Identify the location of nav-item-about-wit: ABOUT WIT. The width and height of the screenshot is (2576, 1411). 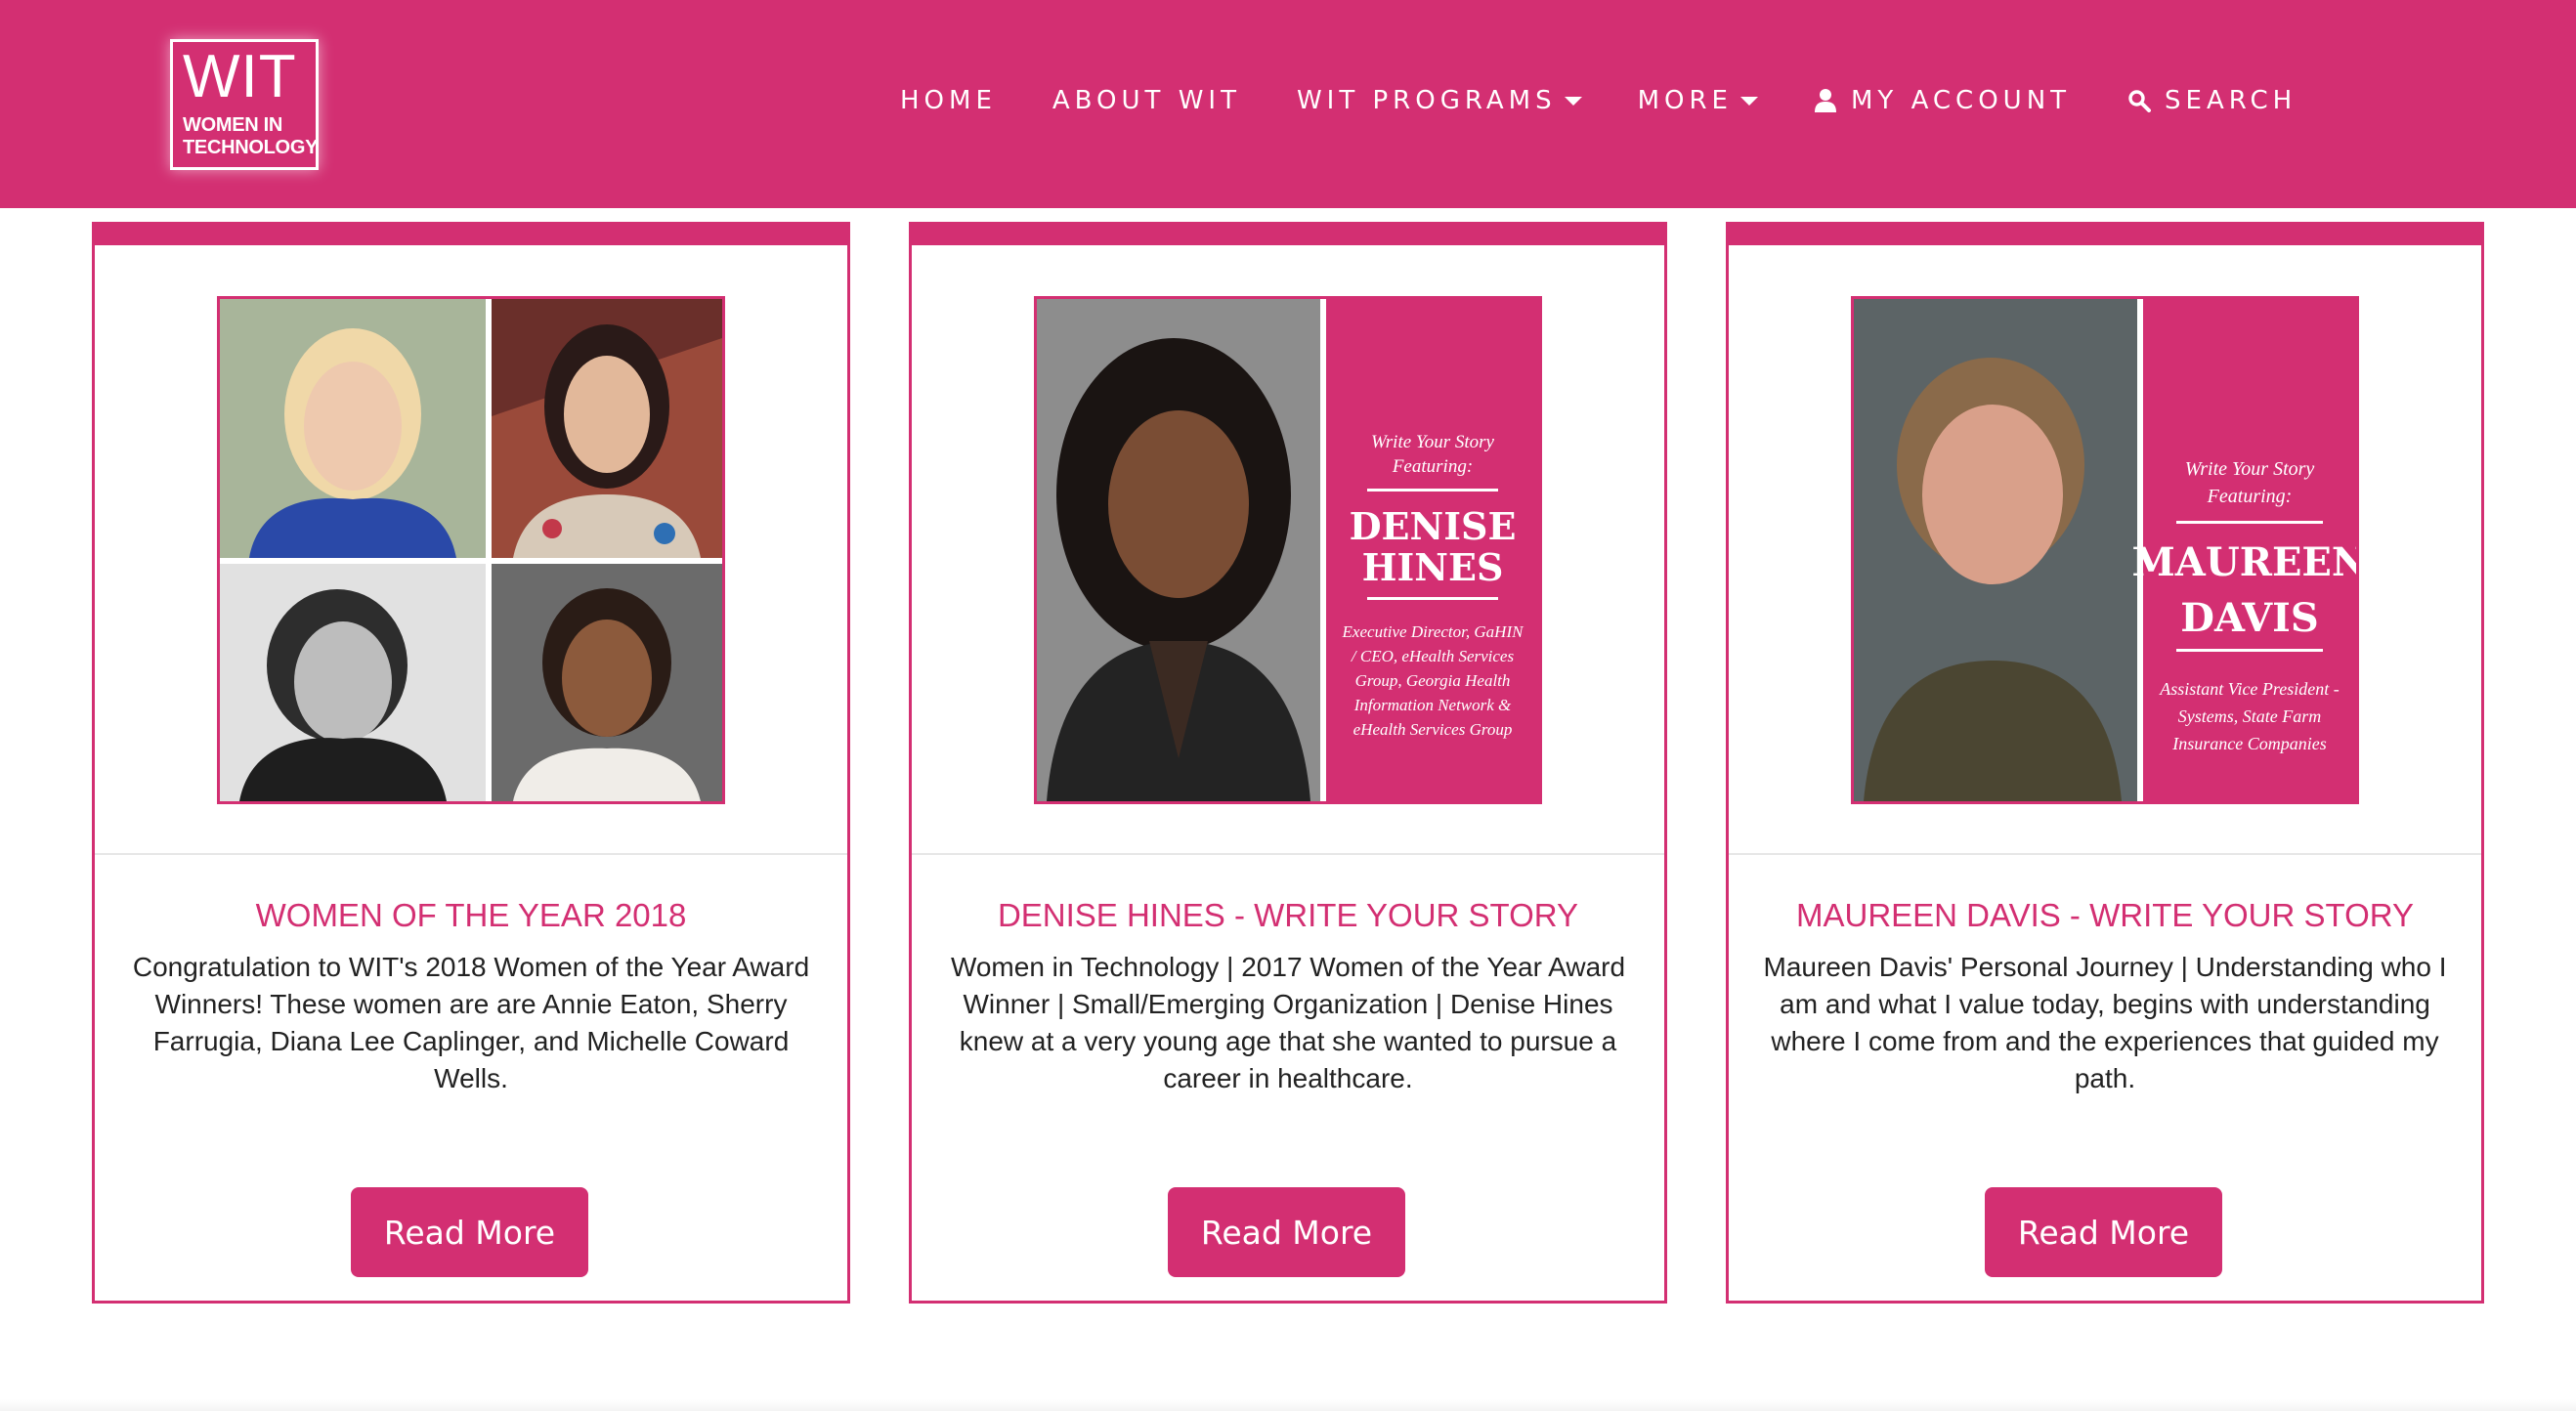
(1147, 101).